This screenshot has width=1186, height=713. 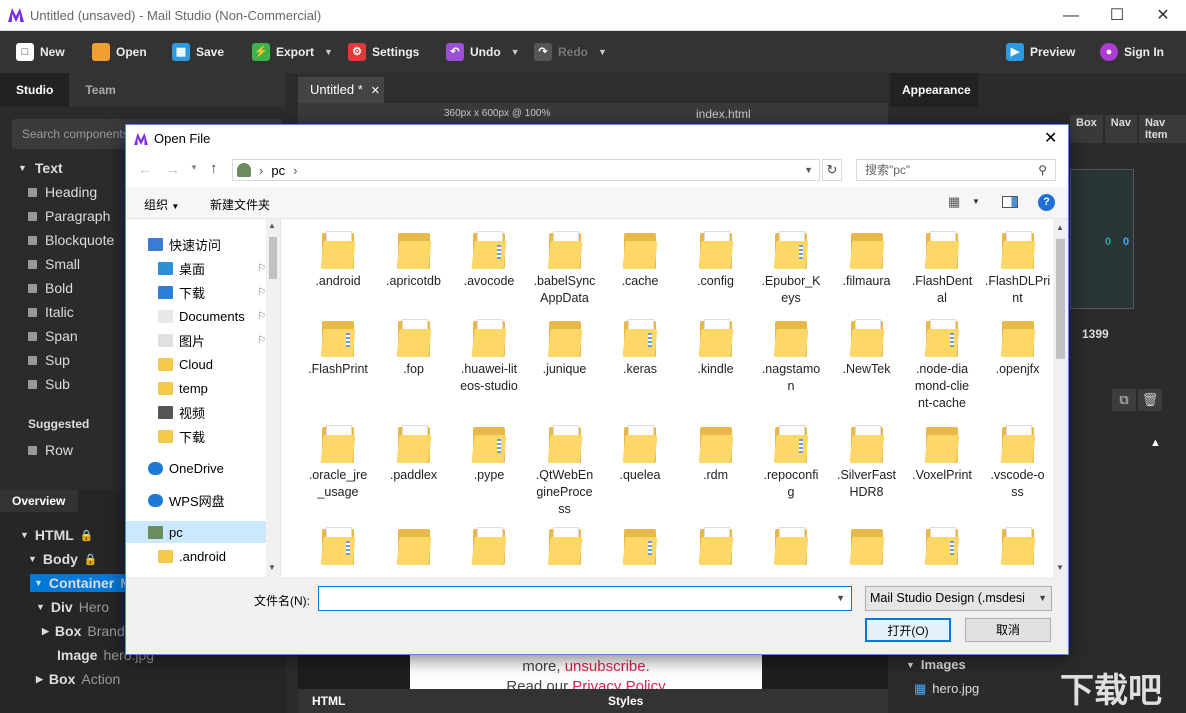 I want to click on file-item: .FlashDent al, so click(x=942, y=269).